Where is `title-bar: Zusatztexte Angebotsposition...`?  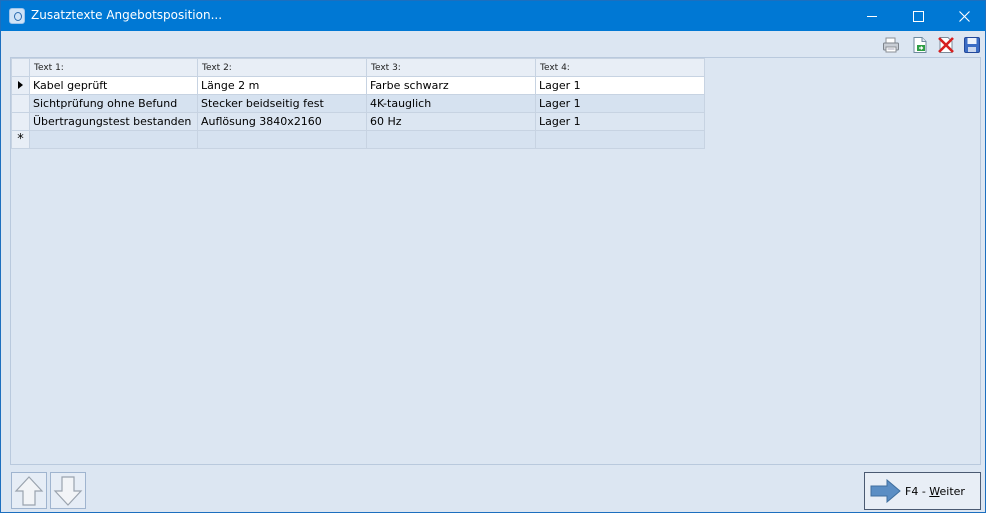 title-bar: Zusatztexte Angebotsposition... is located at coordinates (493, 16).